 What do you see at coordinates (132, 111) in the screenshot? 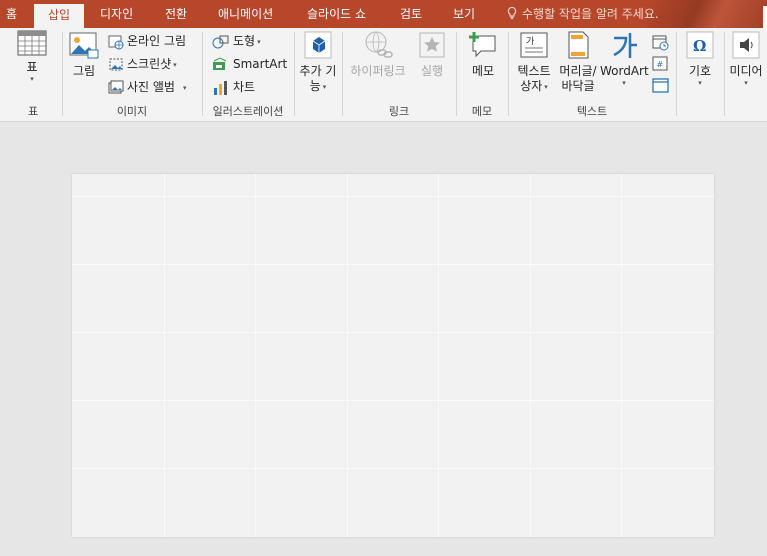
I see `group-label-images: 이미지` at bounding box center [132, 111].